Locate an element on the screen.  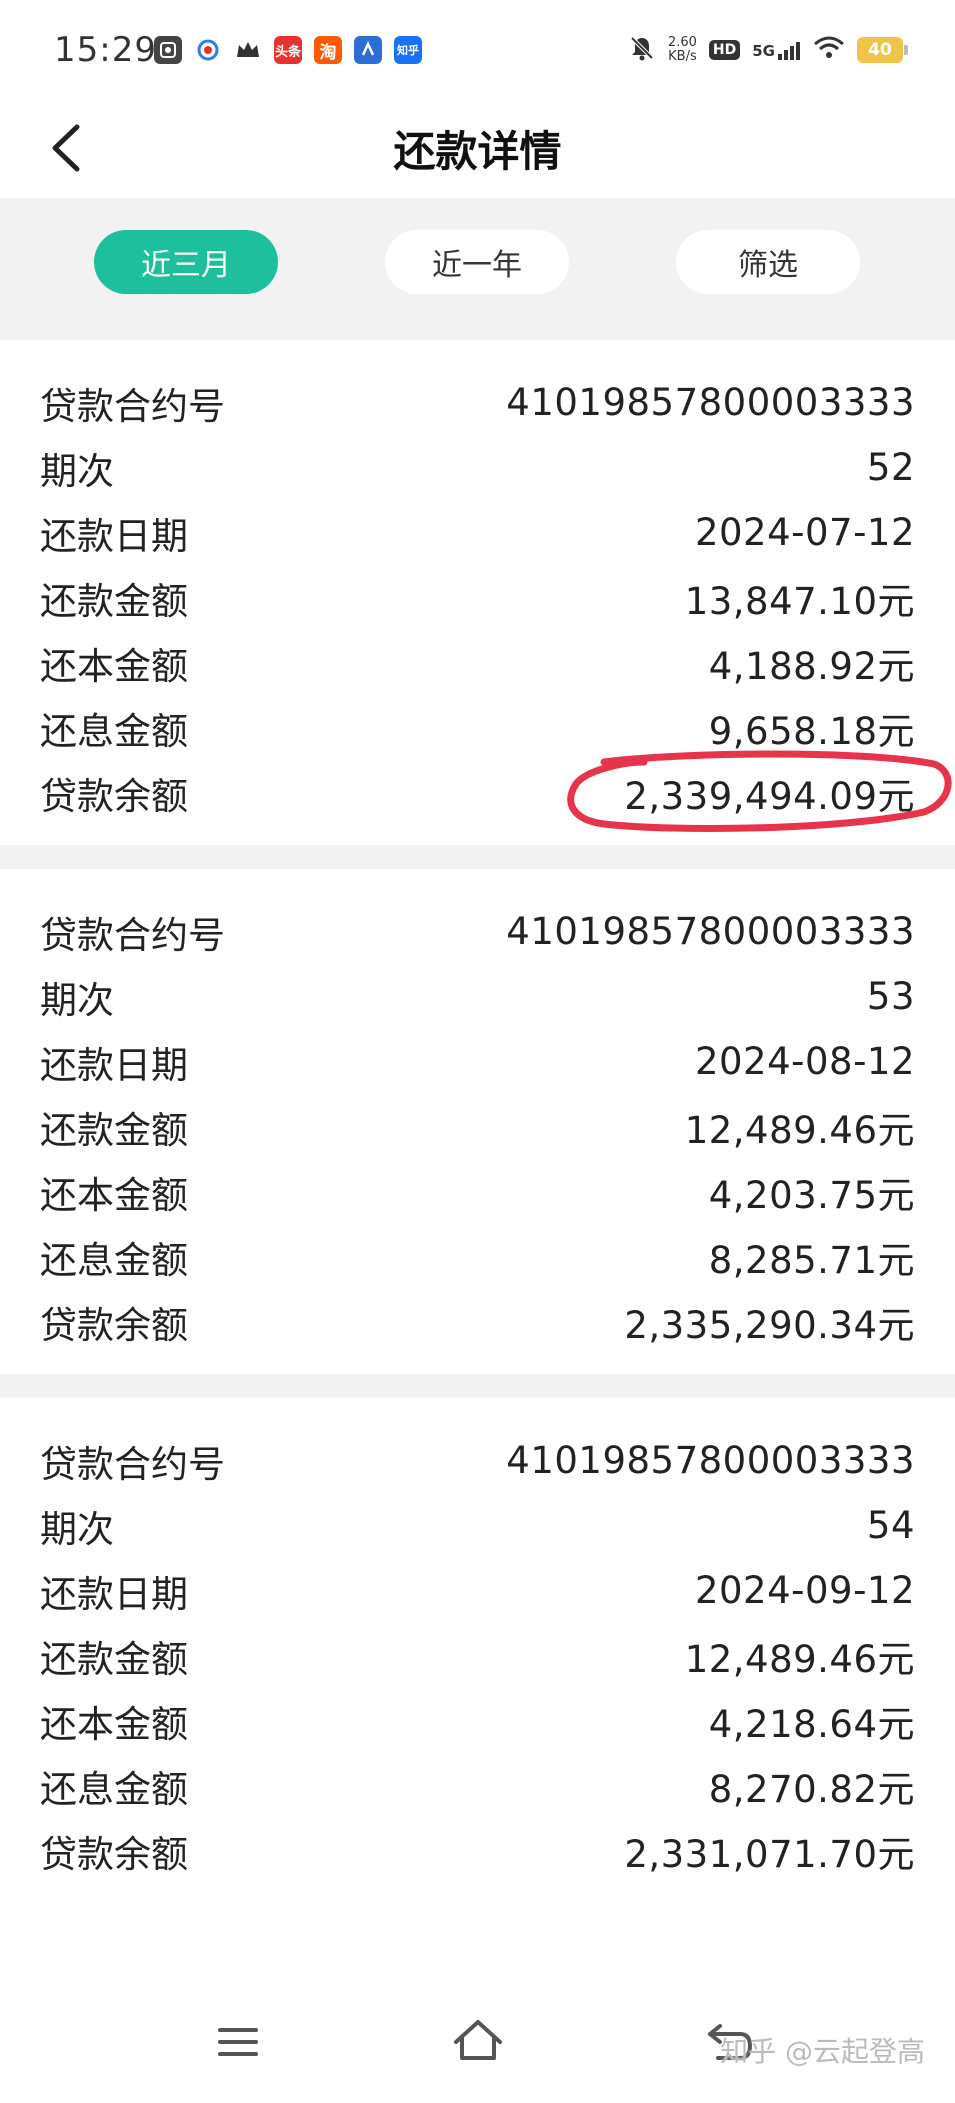
battery-icon: 40 is located at coordinates (882, 50).